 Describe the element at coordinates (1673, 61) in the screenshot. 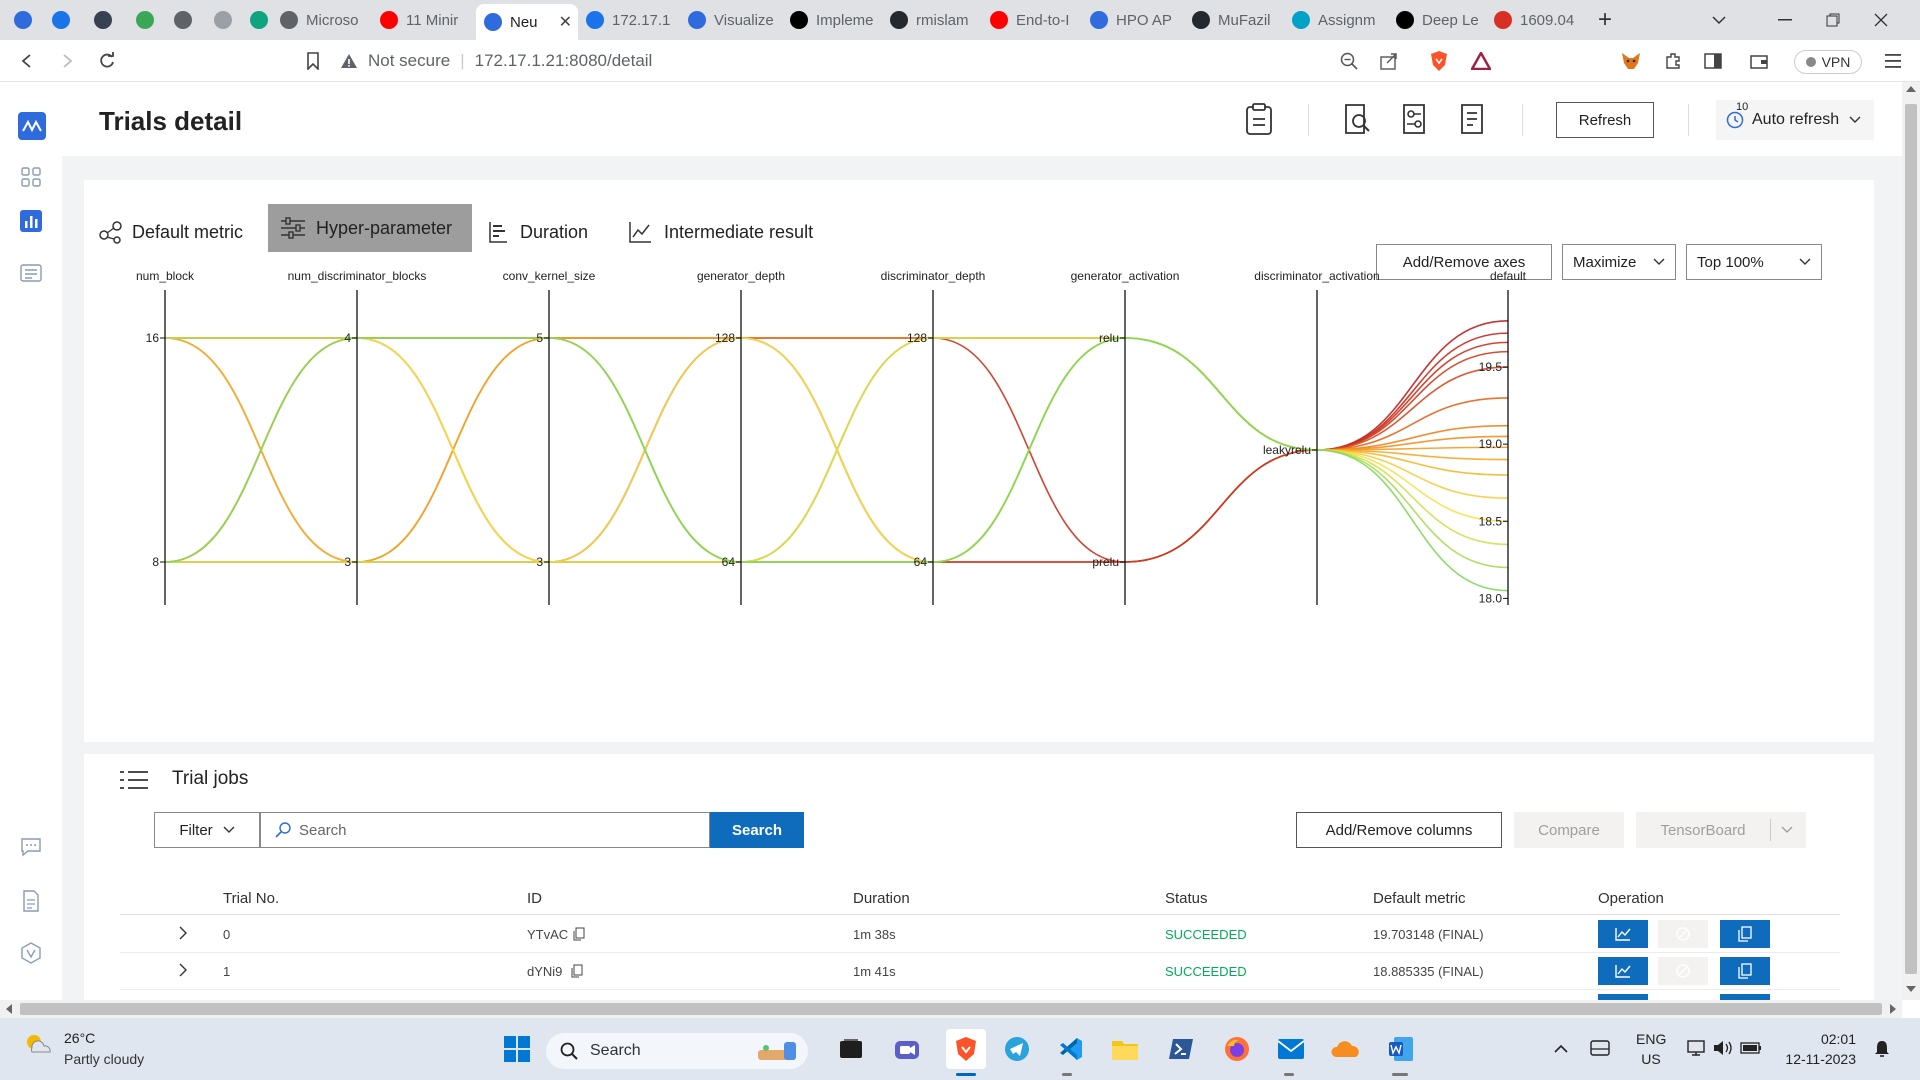

I see `extensions-icon` at that location.